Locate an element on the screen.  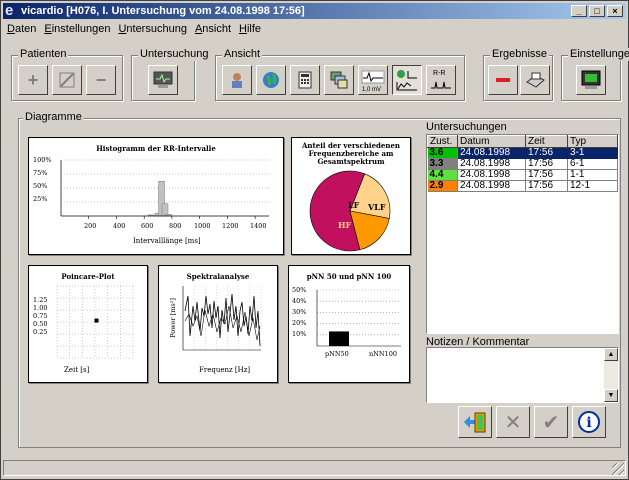
zust-cell: 4.4 is located at coordinates (442, 175).